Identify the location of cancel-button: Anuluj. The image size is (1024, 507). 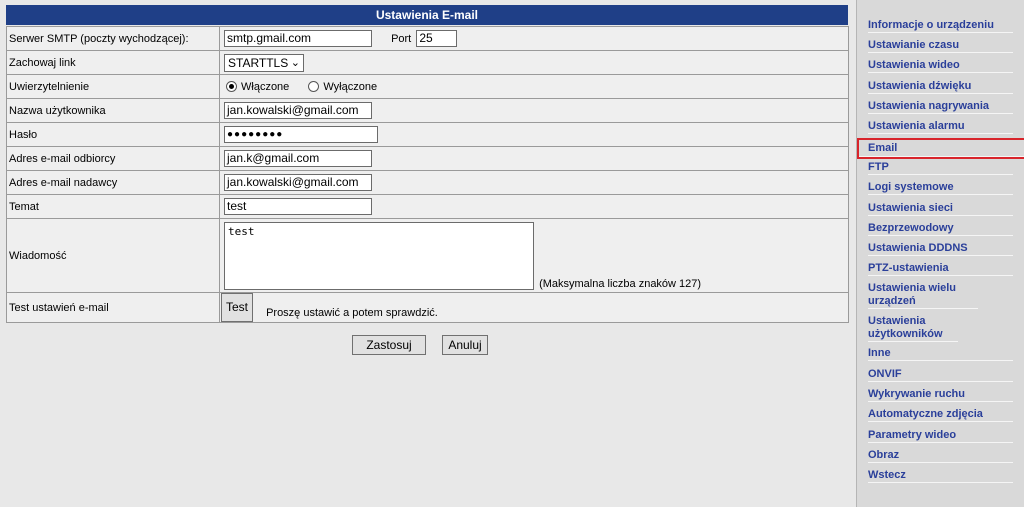
(465, 345).